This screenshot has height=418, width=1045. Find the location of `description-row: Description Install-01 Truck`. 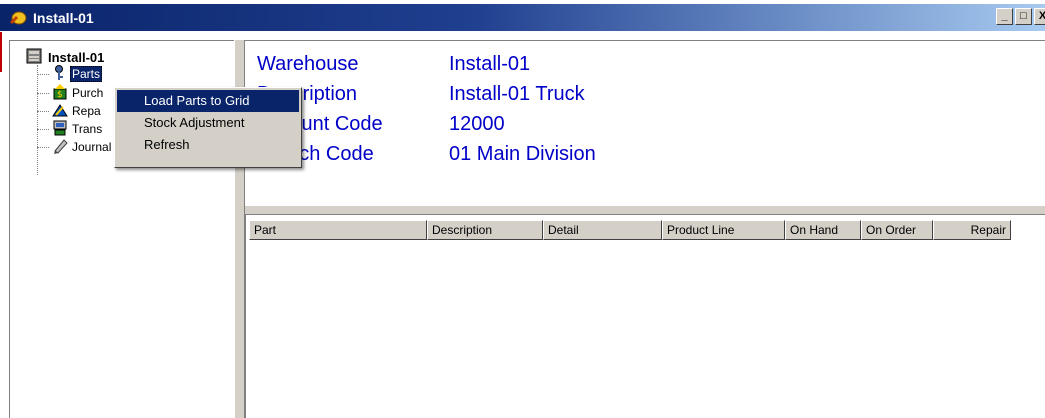

description-row: Description Install-01 Truck is located at coordinates (421, 94).